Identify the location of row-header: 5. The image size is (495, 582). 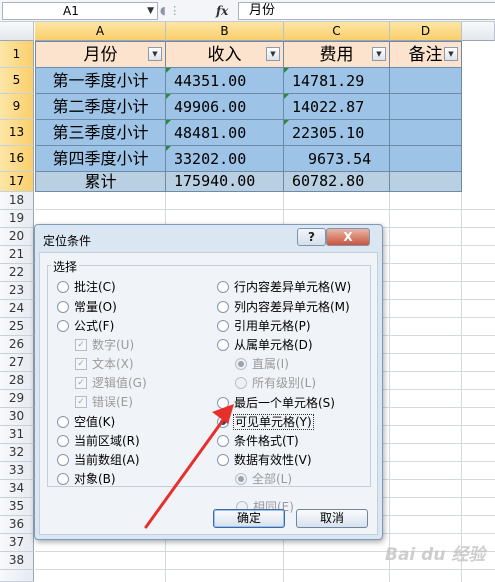
(17, 81).